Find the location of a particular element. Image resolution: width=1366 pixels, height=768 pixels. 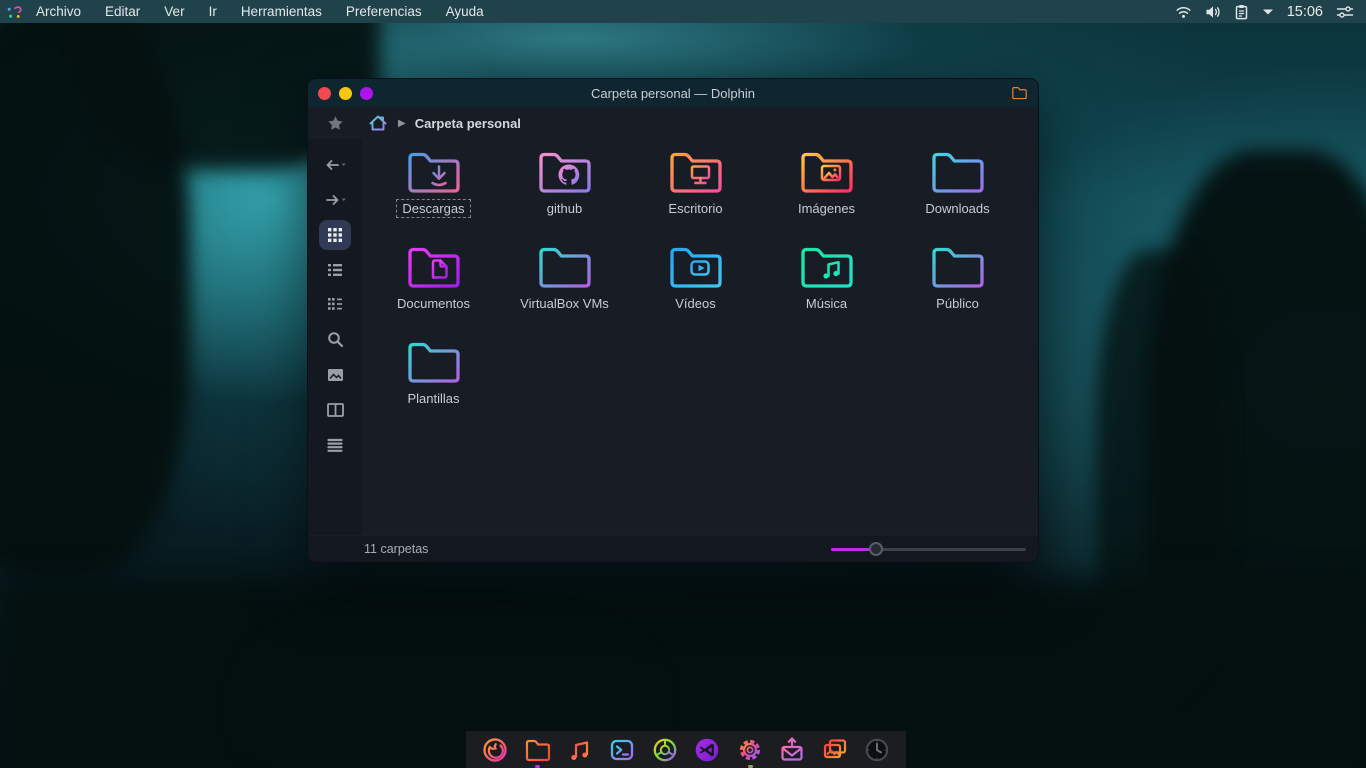

mail-share-icon is located at coordinates (792, 750).